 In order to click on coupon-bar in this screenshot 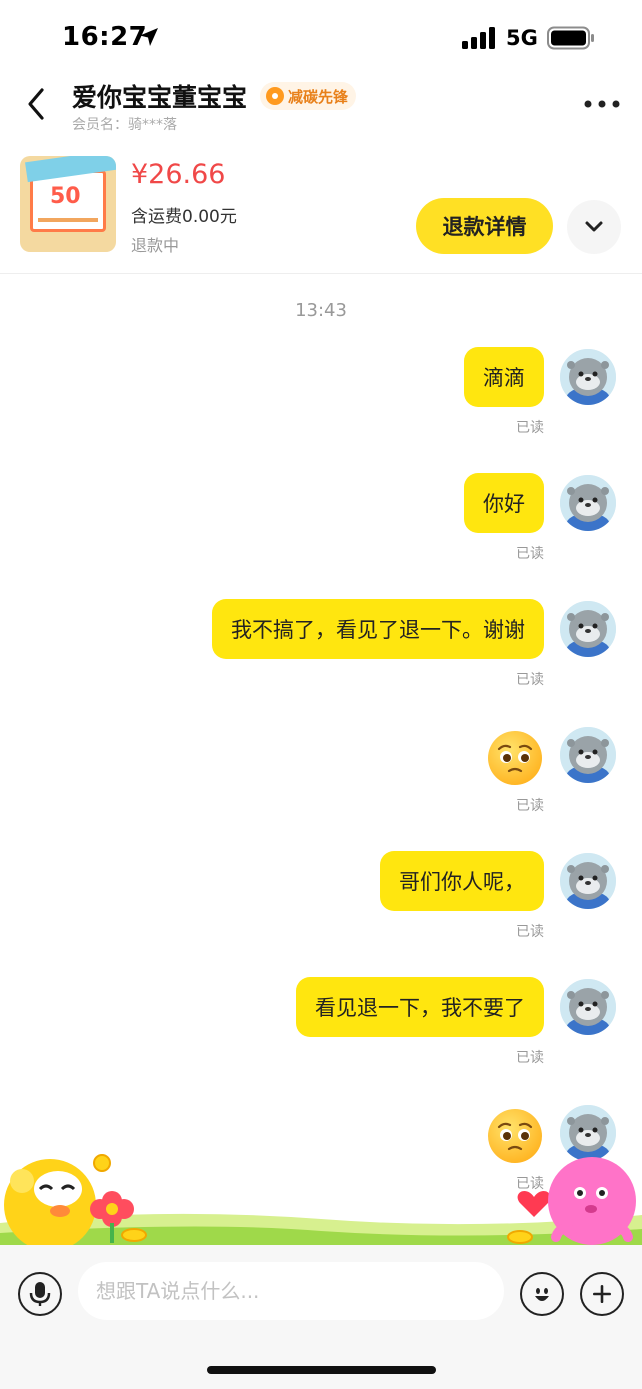, I will do `click(68, 220)`.